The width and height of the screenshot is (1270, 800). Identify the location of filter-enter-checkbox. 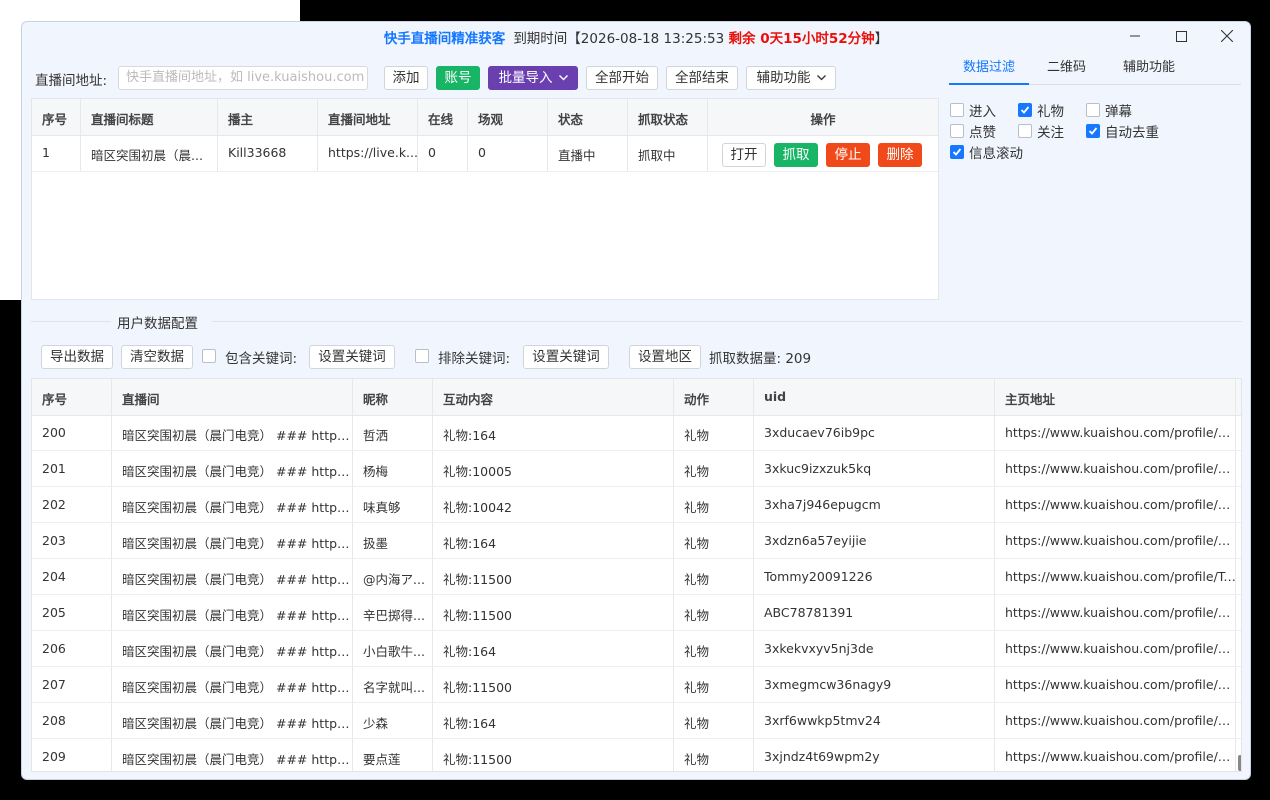
(957, 110).